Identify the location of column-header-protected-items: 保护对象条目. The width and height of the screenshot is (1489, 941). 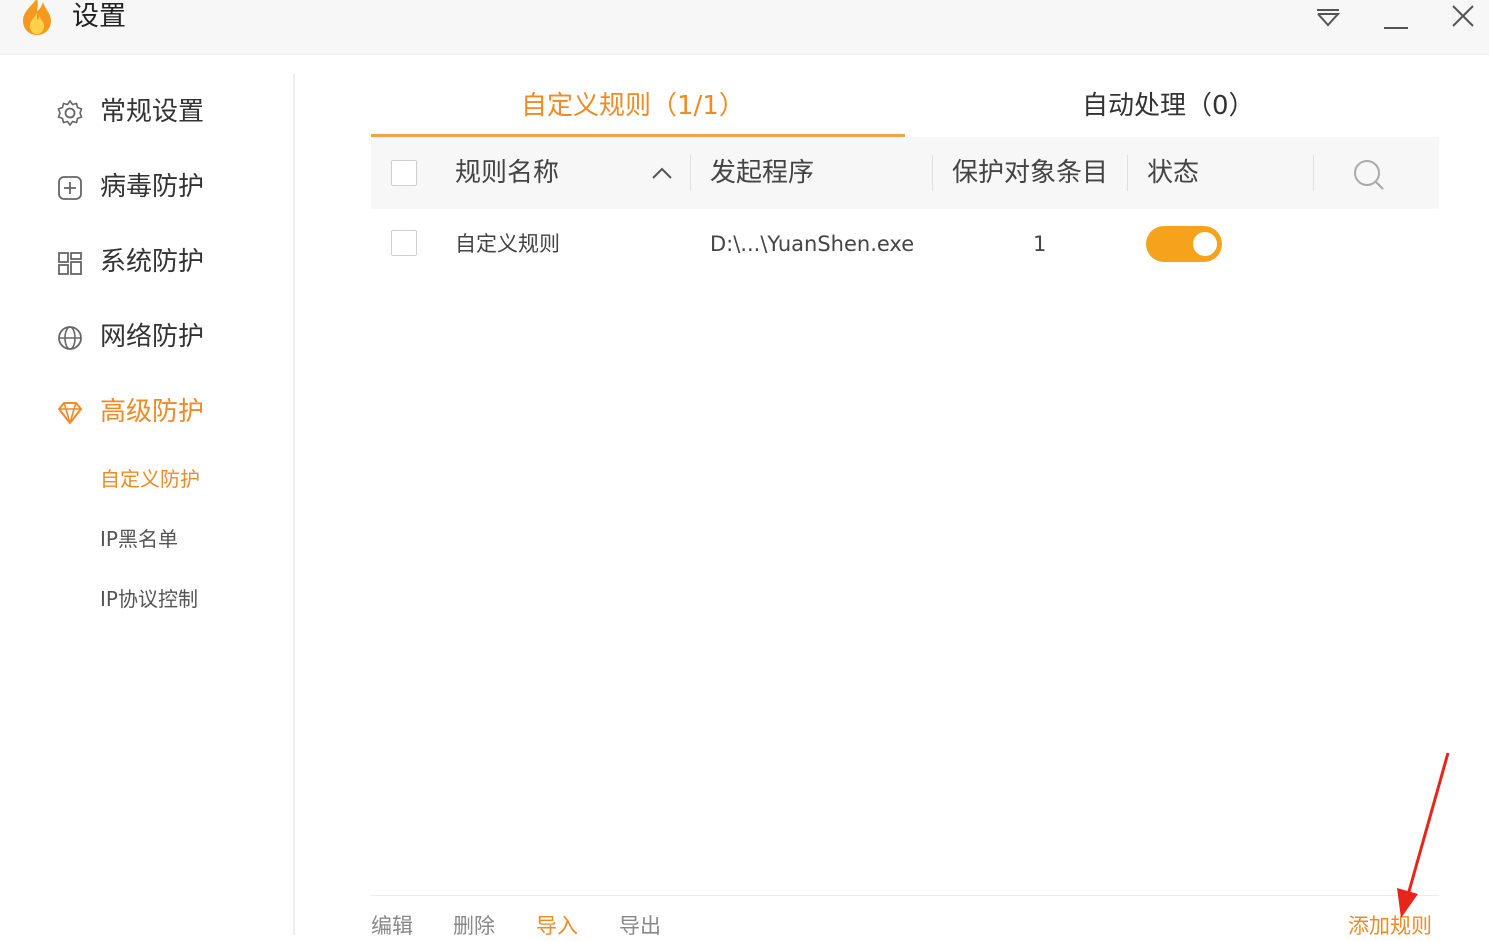
(1030, 173).